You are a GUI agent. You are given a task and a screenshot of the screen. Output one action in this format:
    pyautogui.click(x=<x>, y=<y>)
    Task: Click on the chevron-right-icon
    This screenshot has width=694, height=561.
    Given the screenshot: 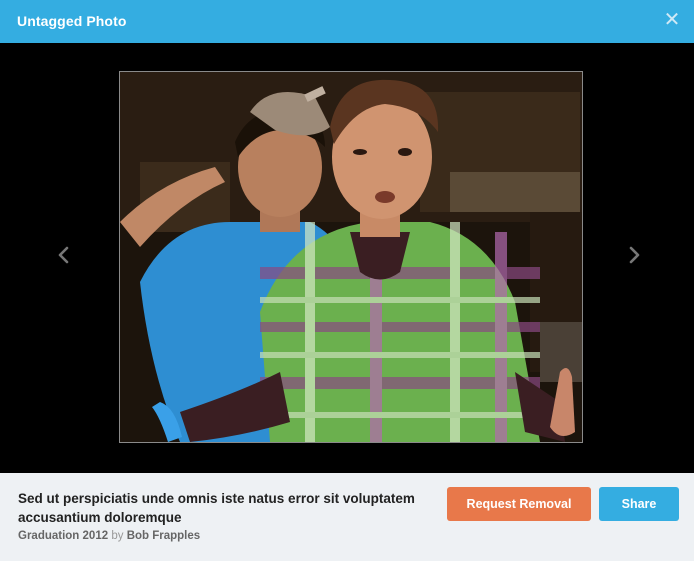 What is the action you would take?
    pyautogui.click(x=634, y=255)
    